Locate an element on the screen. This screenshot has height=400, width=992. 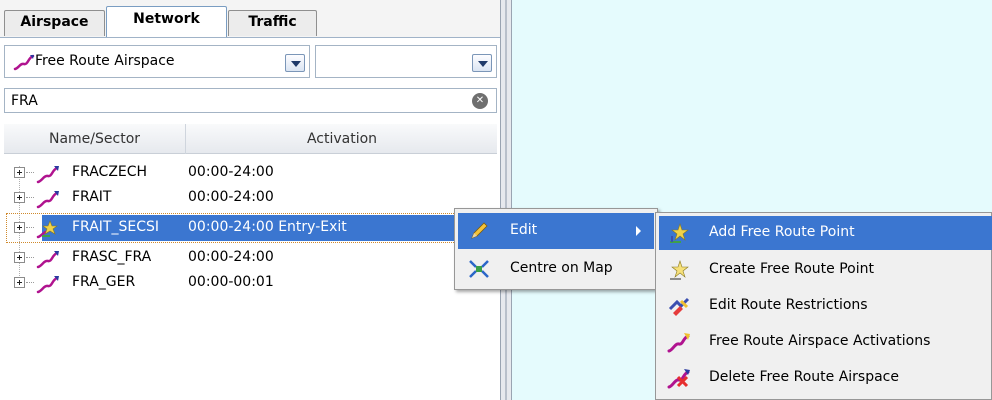
tree-row: FRASC_FRA 00:00-24:00 is located at coordinates (234, 258).